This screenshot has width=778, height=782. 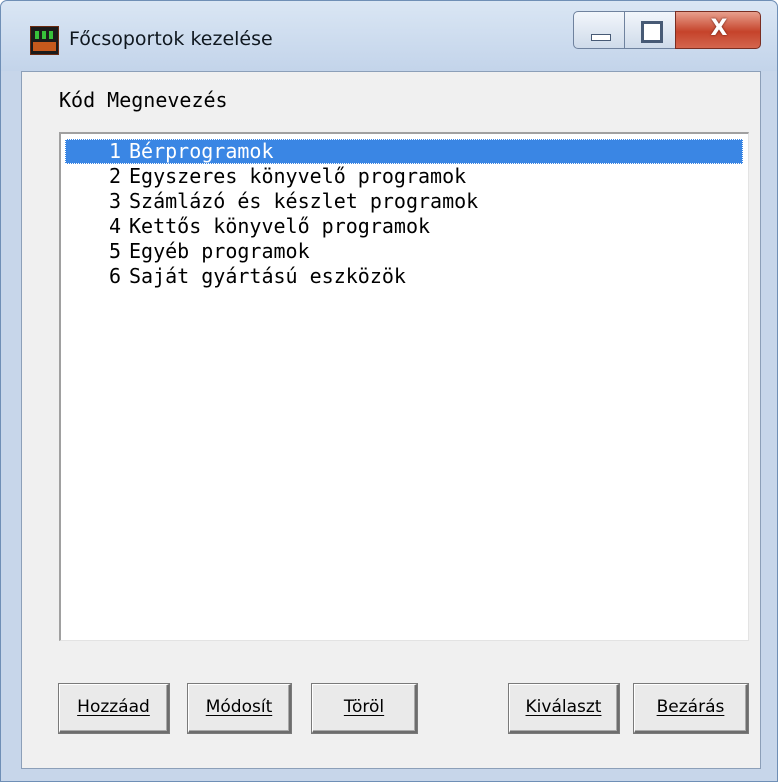 I want to click on list-item: 5 Egyéb programok, so click(x=404, y=251).